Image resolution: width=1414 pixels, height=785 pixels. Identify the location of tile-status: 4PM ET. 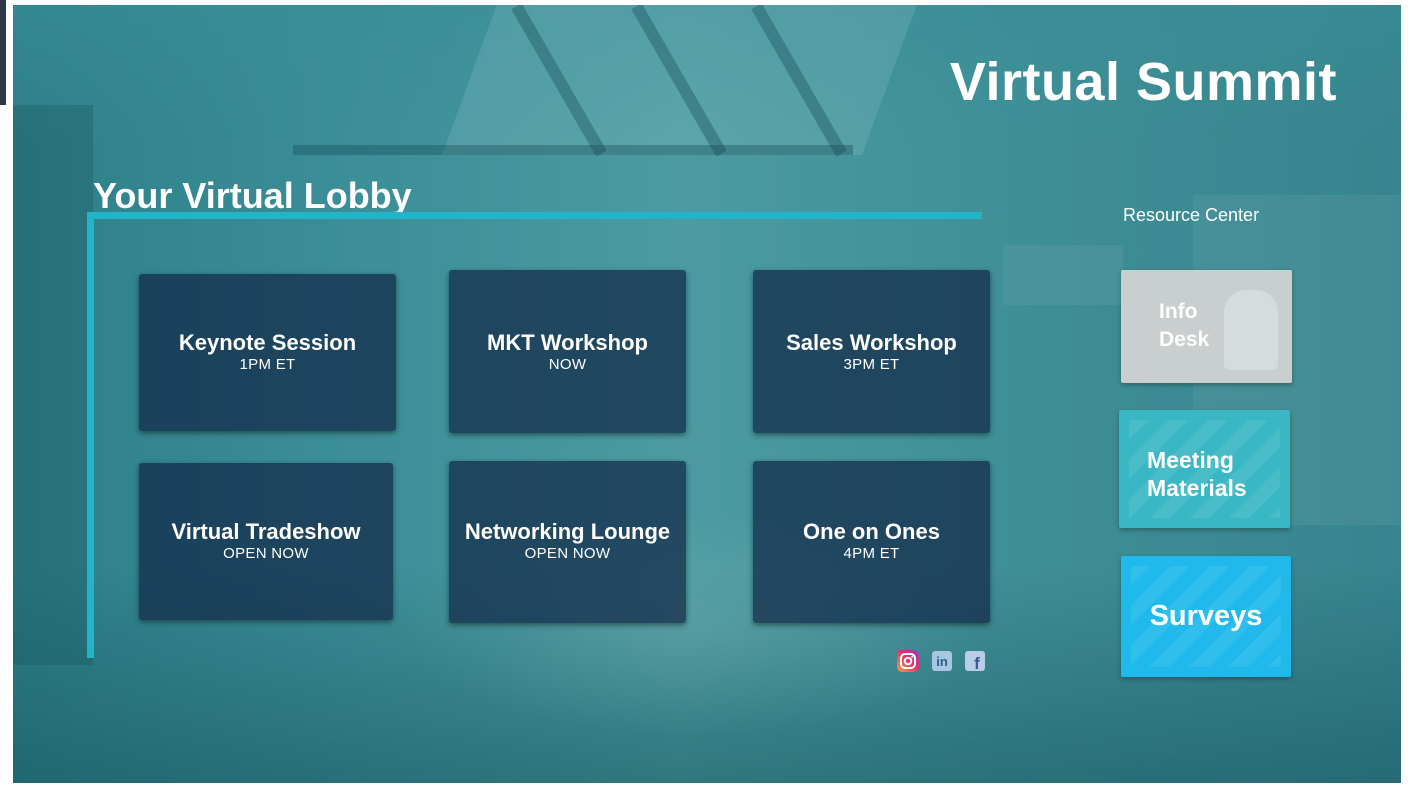
(871, 553).